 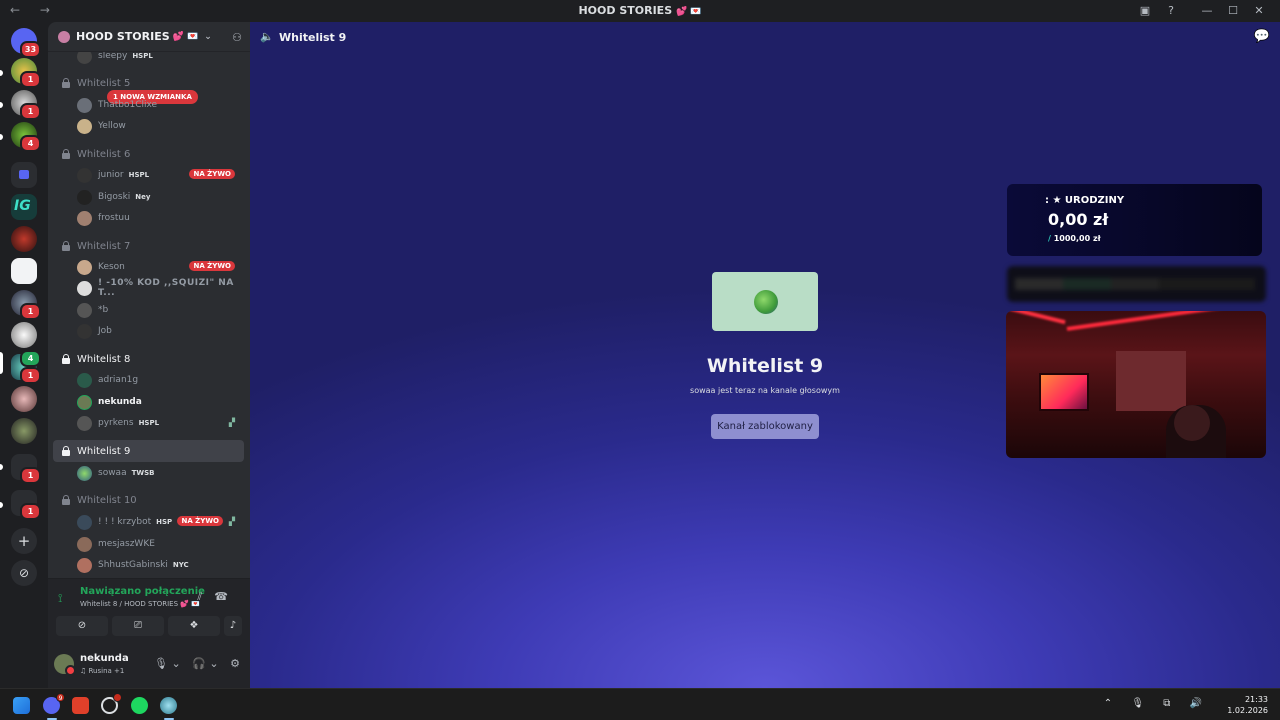 What do you see at coordinates (148, 500) in the screenshot?
I see `voice-channel-whitelist-10: Whitelist 10` at bounding box center [148, 500].